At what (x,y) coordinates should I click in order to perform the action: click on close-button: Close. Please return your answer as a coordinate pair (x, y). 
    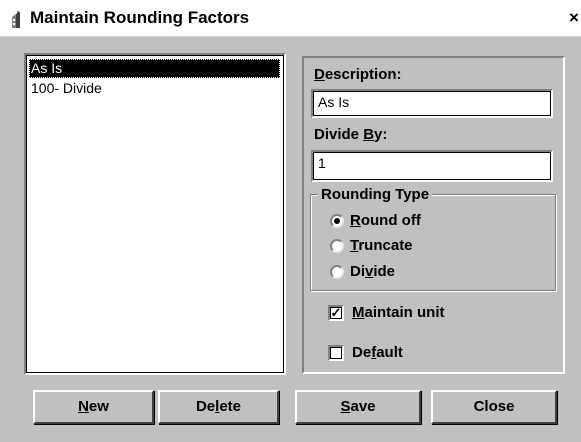
    Looking at the image, I should click on (494, 407).